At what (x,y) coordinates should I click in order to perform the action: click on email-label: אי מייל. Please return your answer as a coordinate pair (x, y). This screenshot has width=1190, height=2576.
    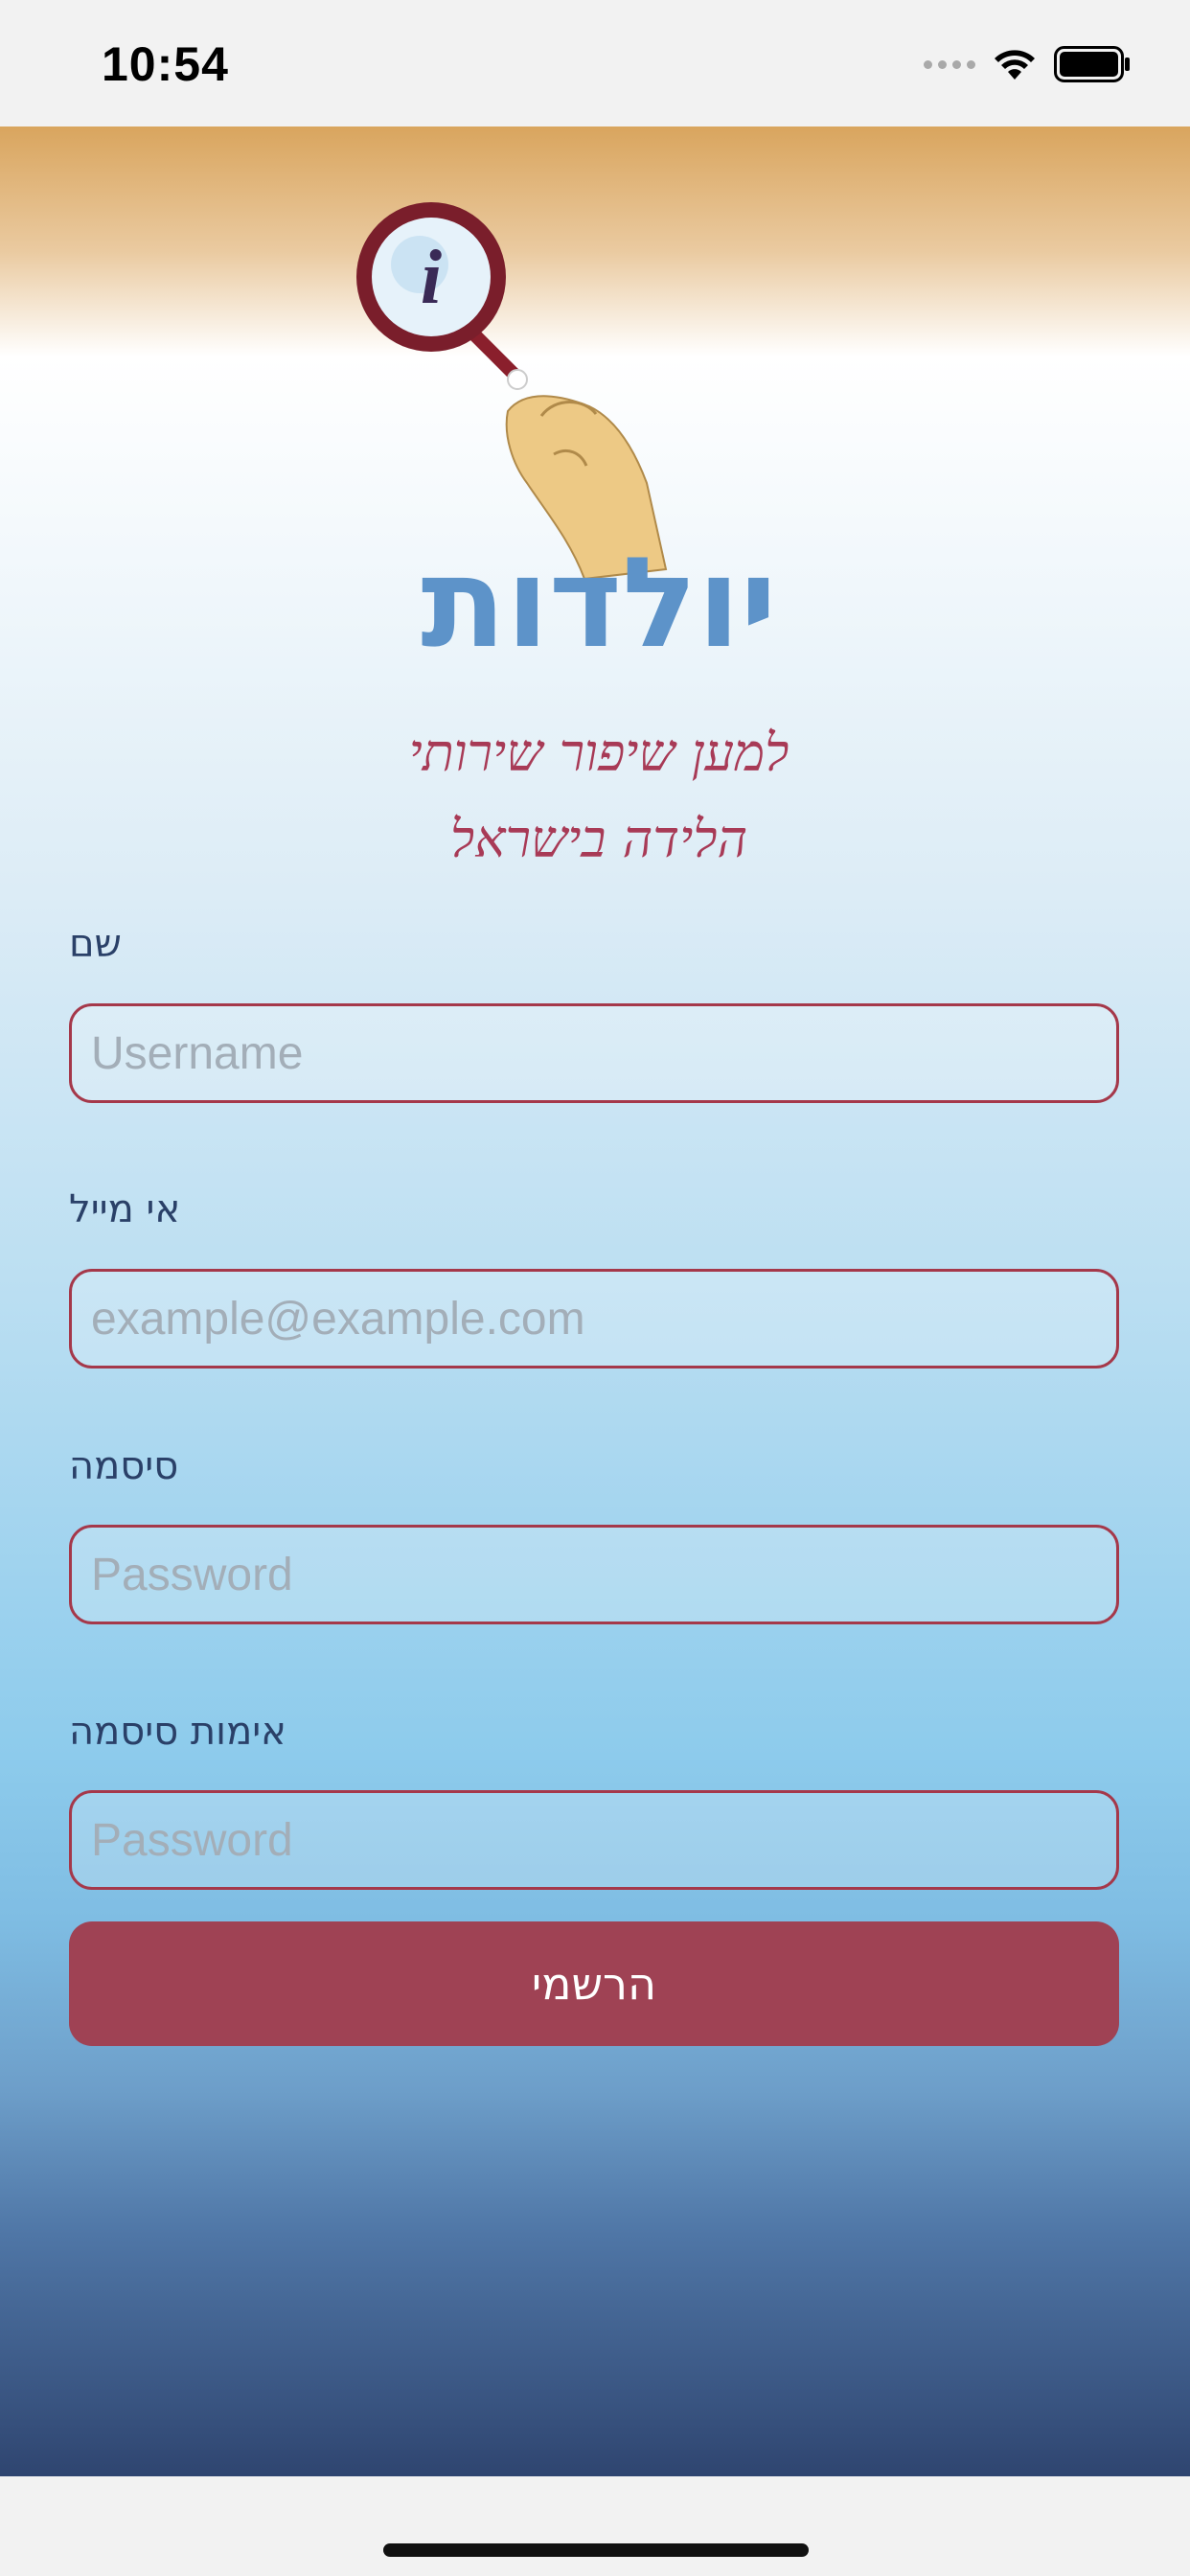
    Looking at the image, I should click on (125, 1209).